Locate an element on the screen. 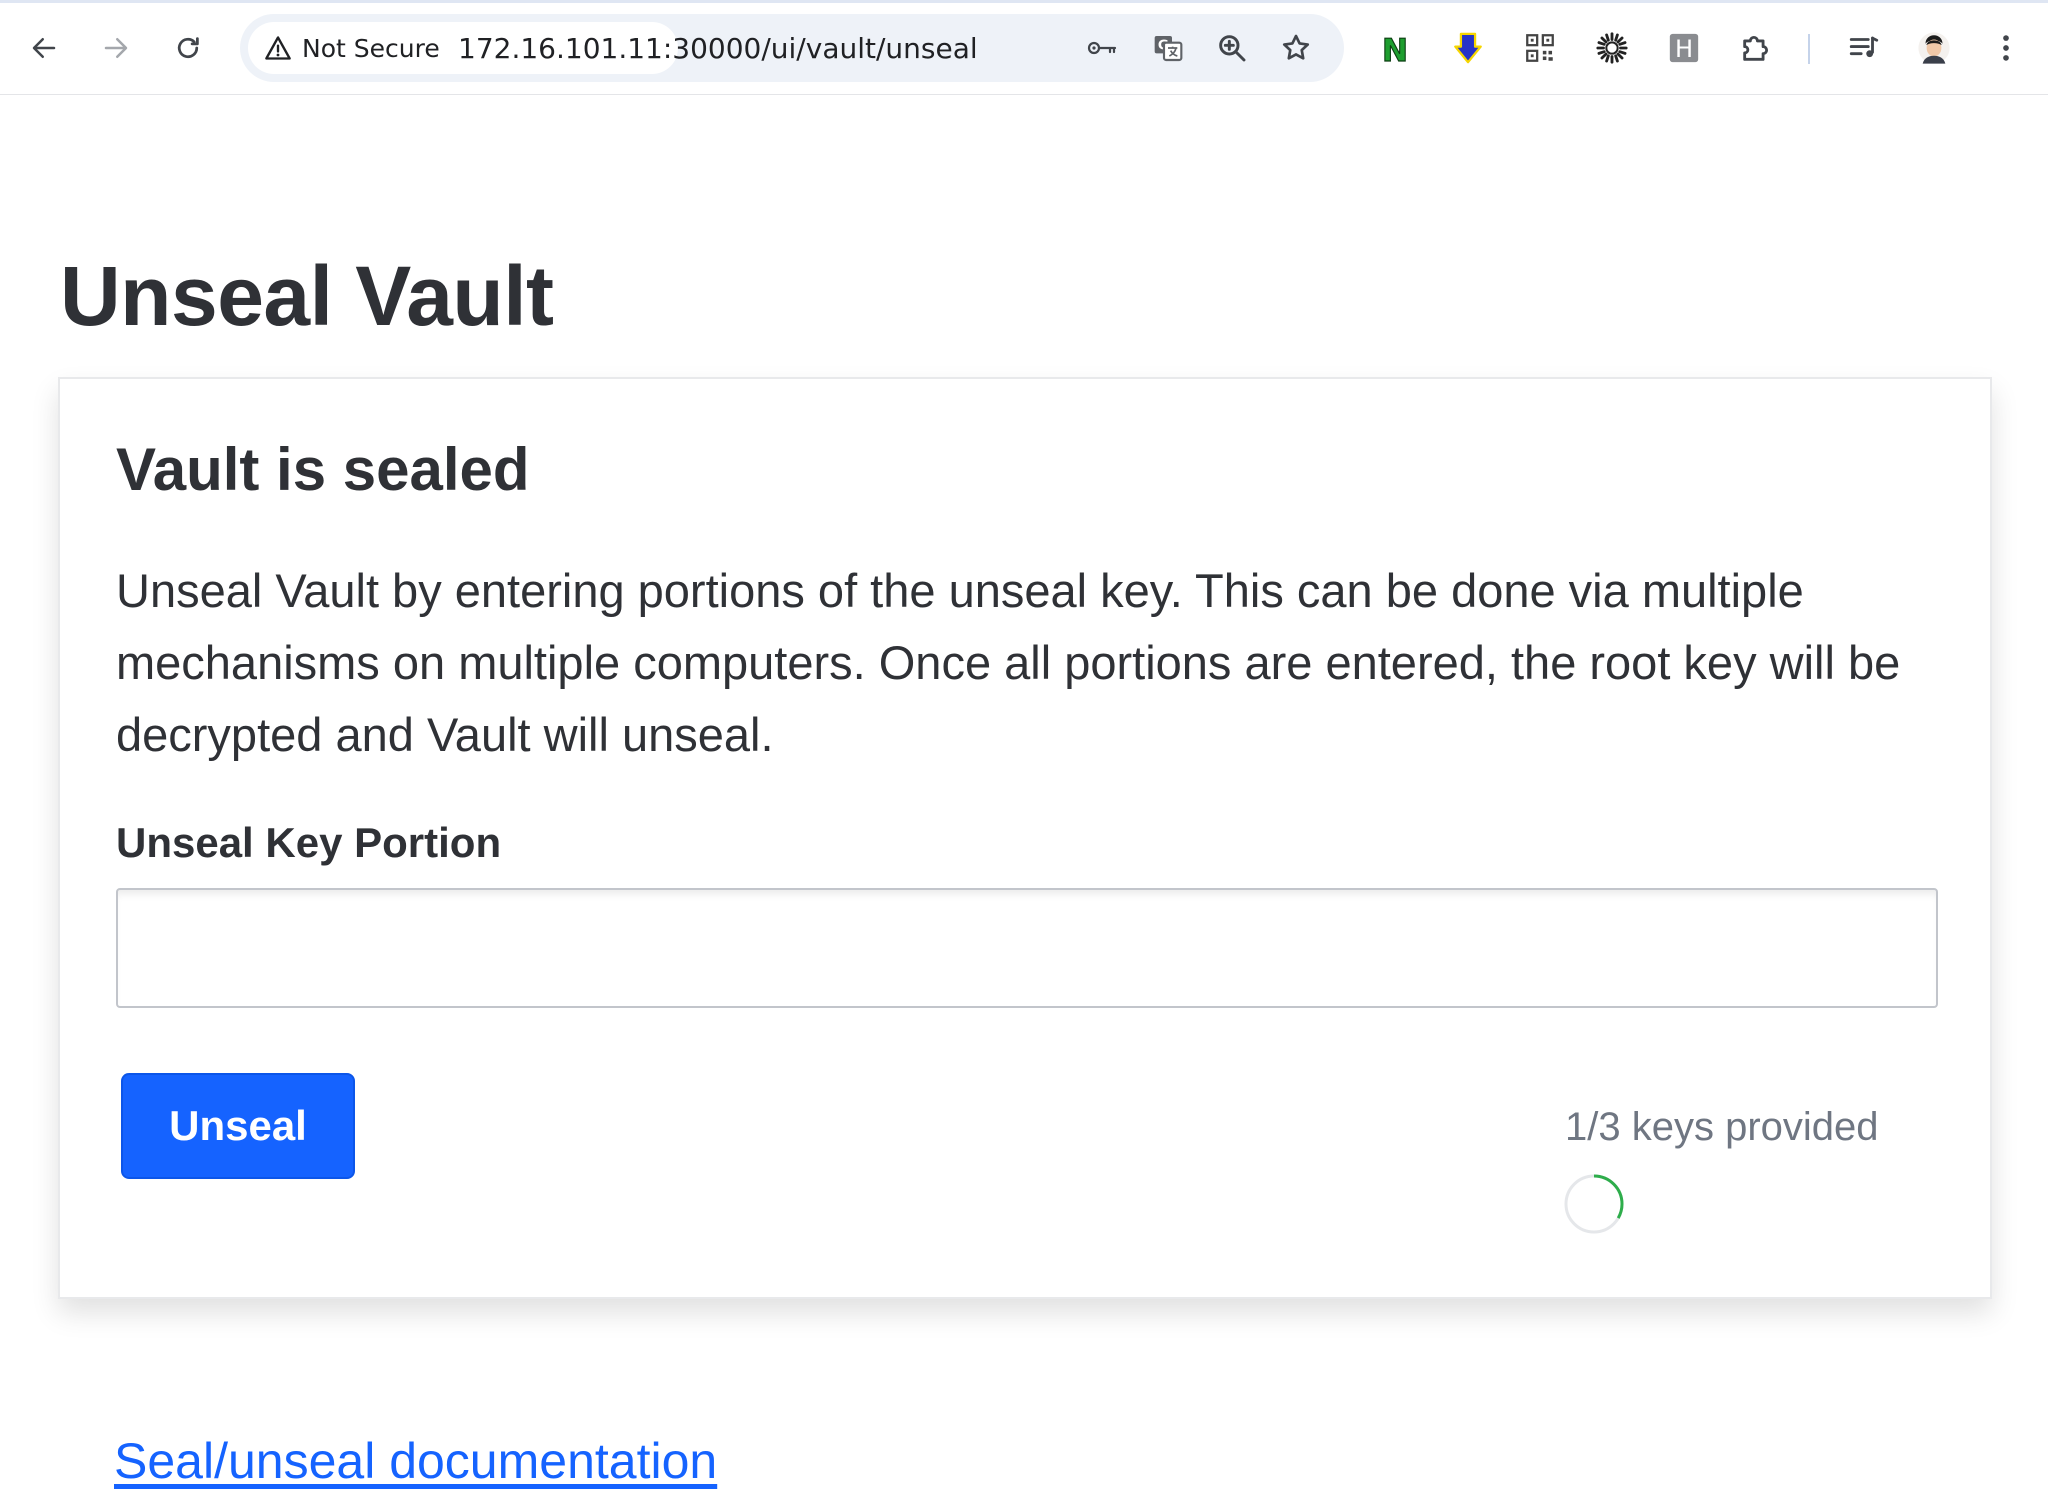 This screenshot has width=2048, height=1512. bookmark-button is located at coordinates (1296, 48).